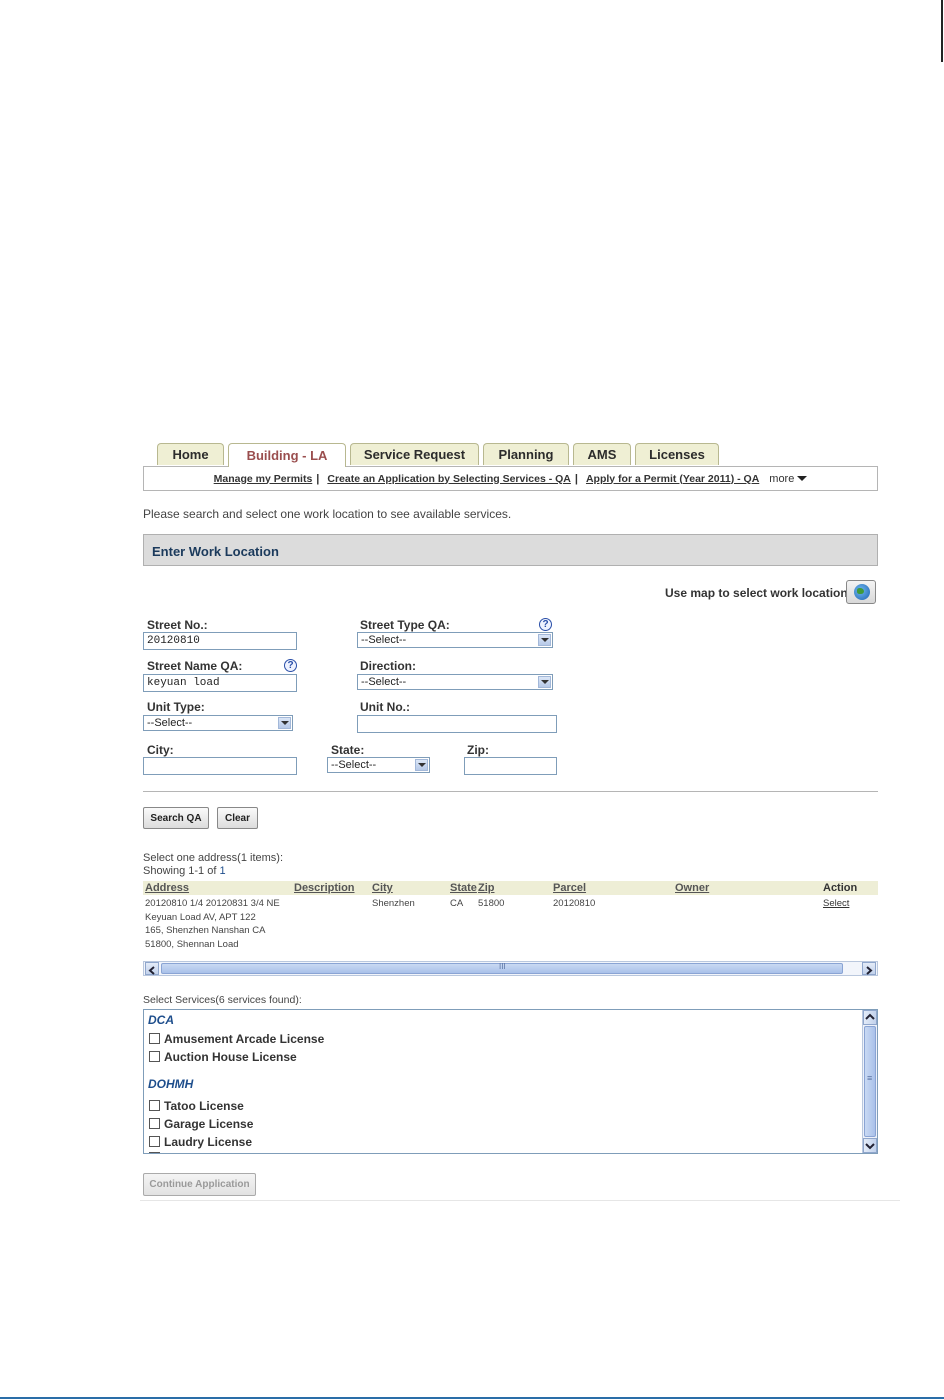  Describe the element at coordinates (491, 903) in the screenshot. I see `cell-zip: 51800` at that location.